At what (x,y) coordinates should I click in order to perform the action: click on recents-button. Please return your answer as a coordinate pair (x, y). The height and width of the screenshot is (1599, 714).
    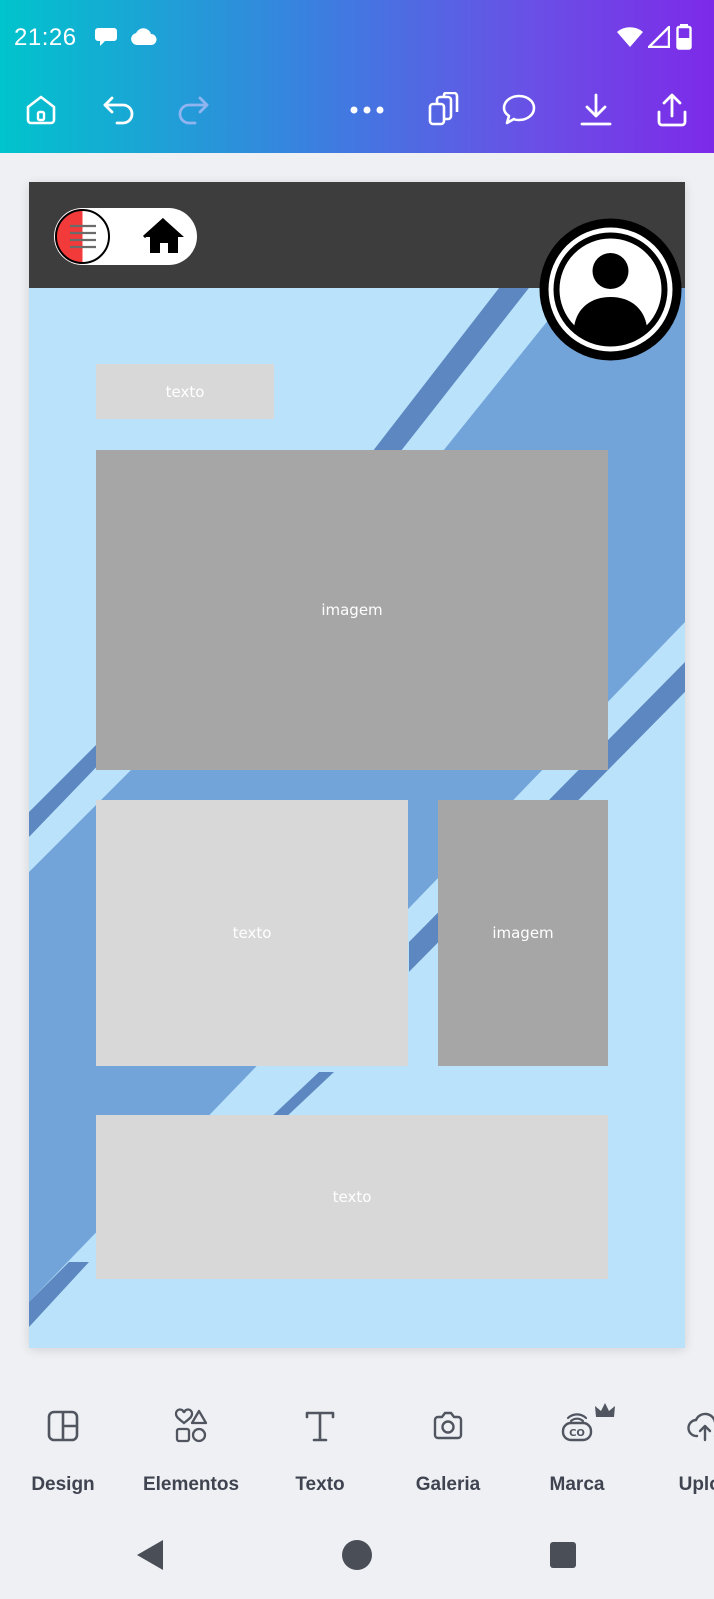
    Looking at the image, I should click on (563, 1555).